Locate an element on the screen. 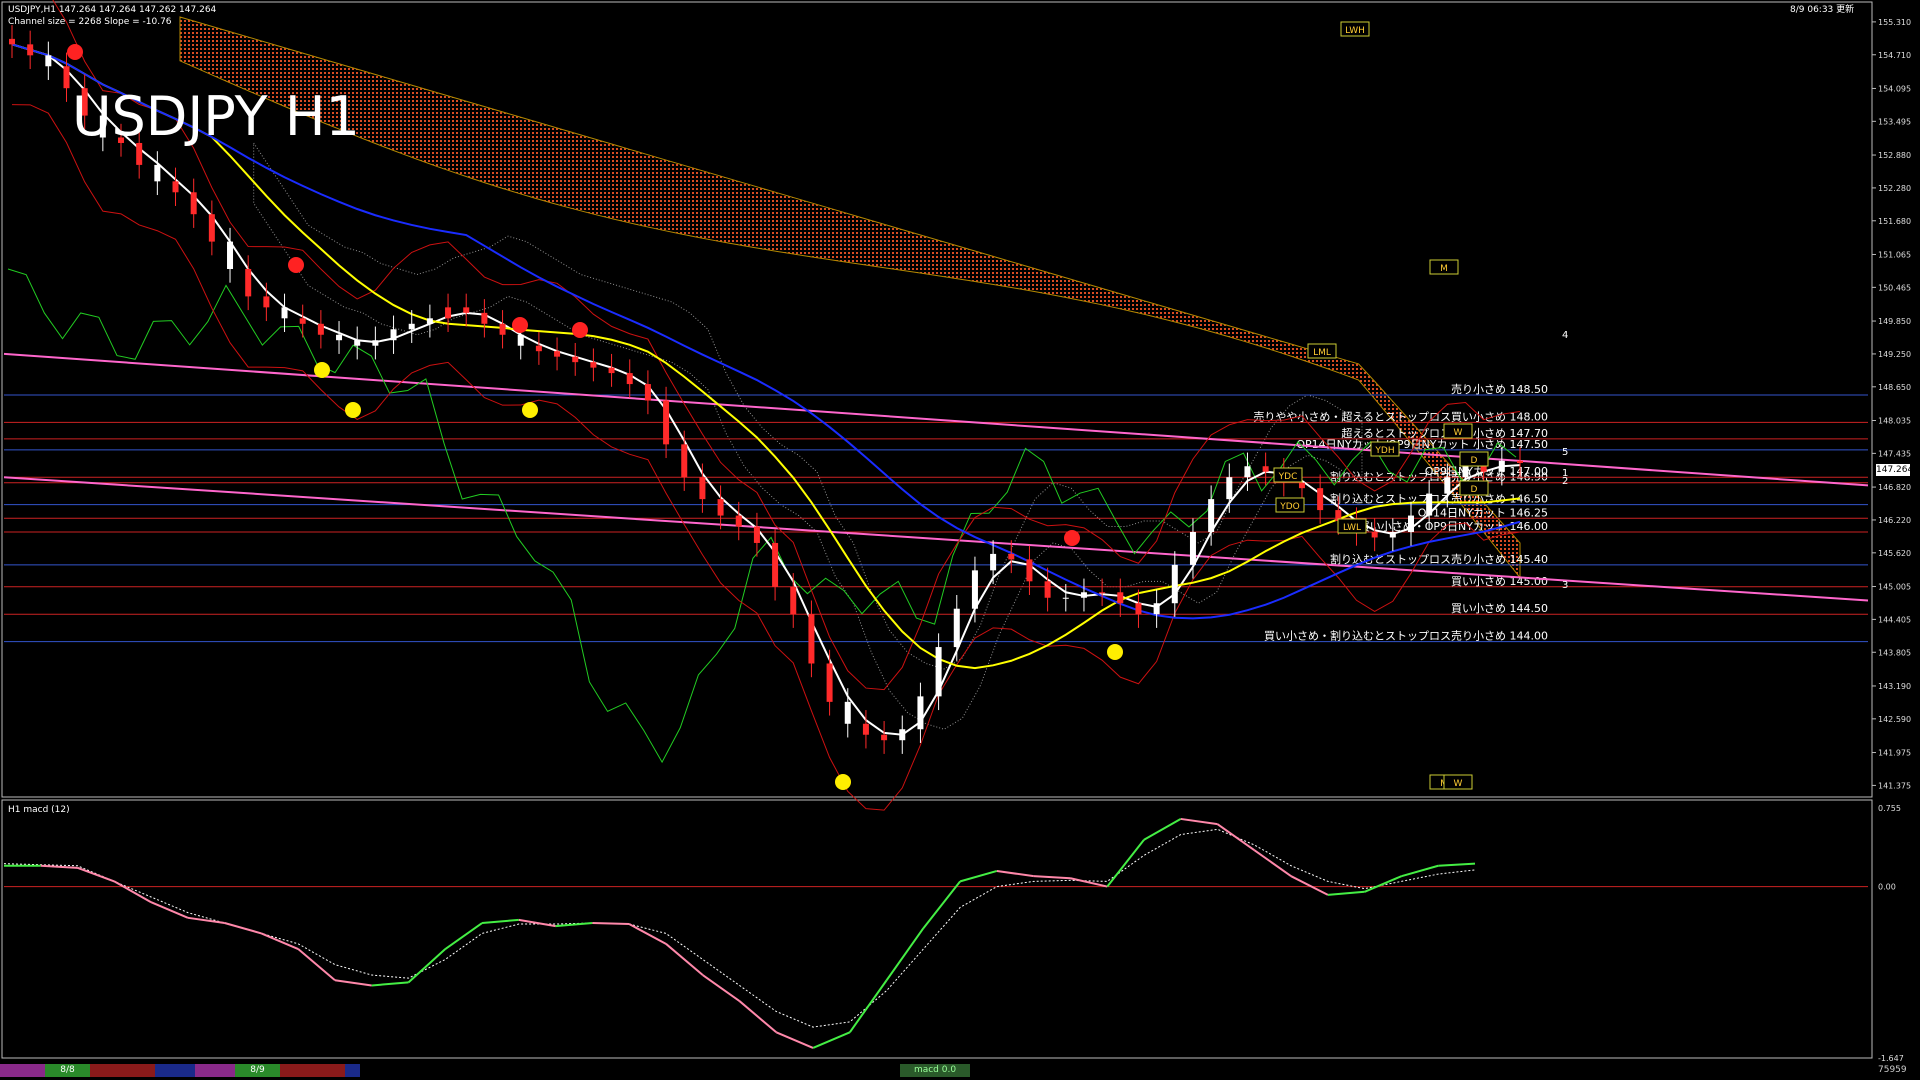 The width and height of the screenshot is (1920, 1080). marker-label: M is located at coordinates (1444, 269).